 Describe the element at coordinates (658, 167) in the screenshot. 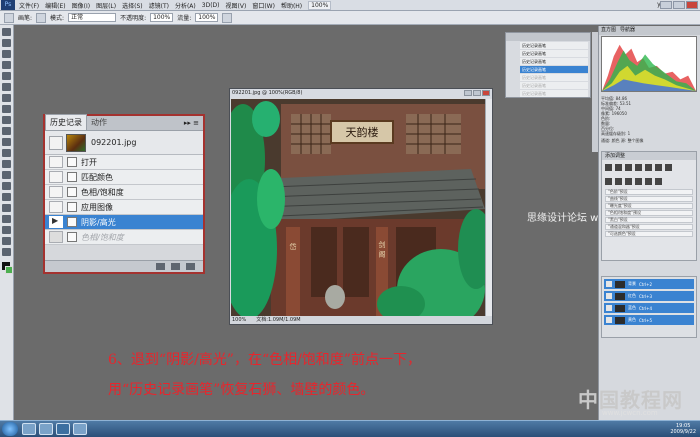

I see `hue-saturation-icon` at that location.